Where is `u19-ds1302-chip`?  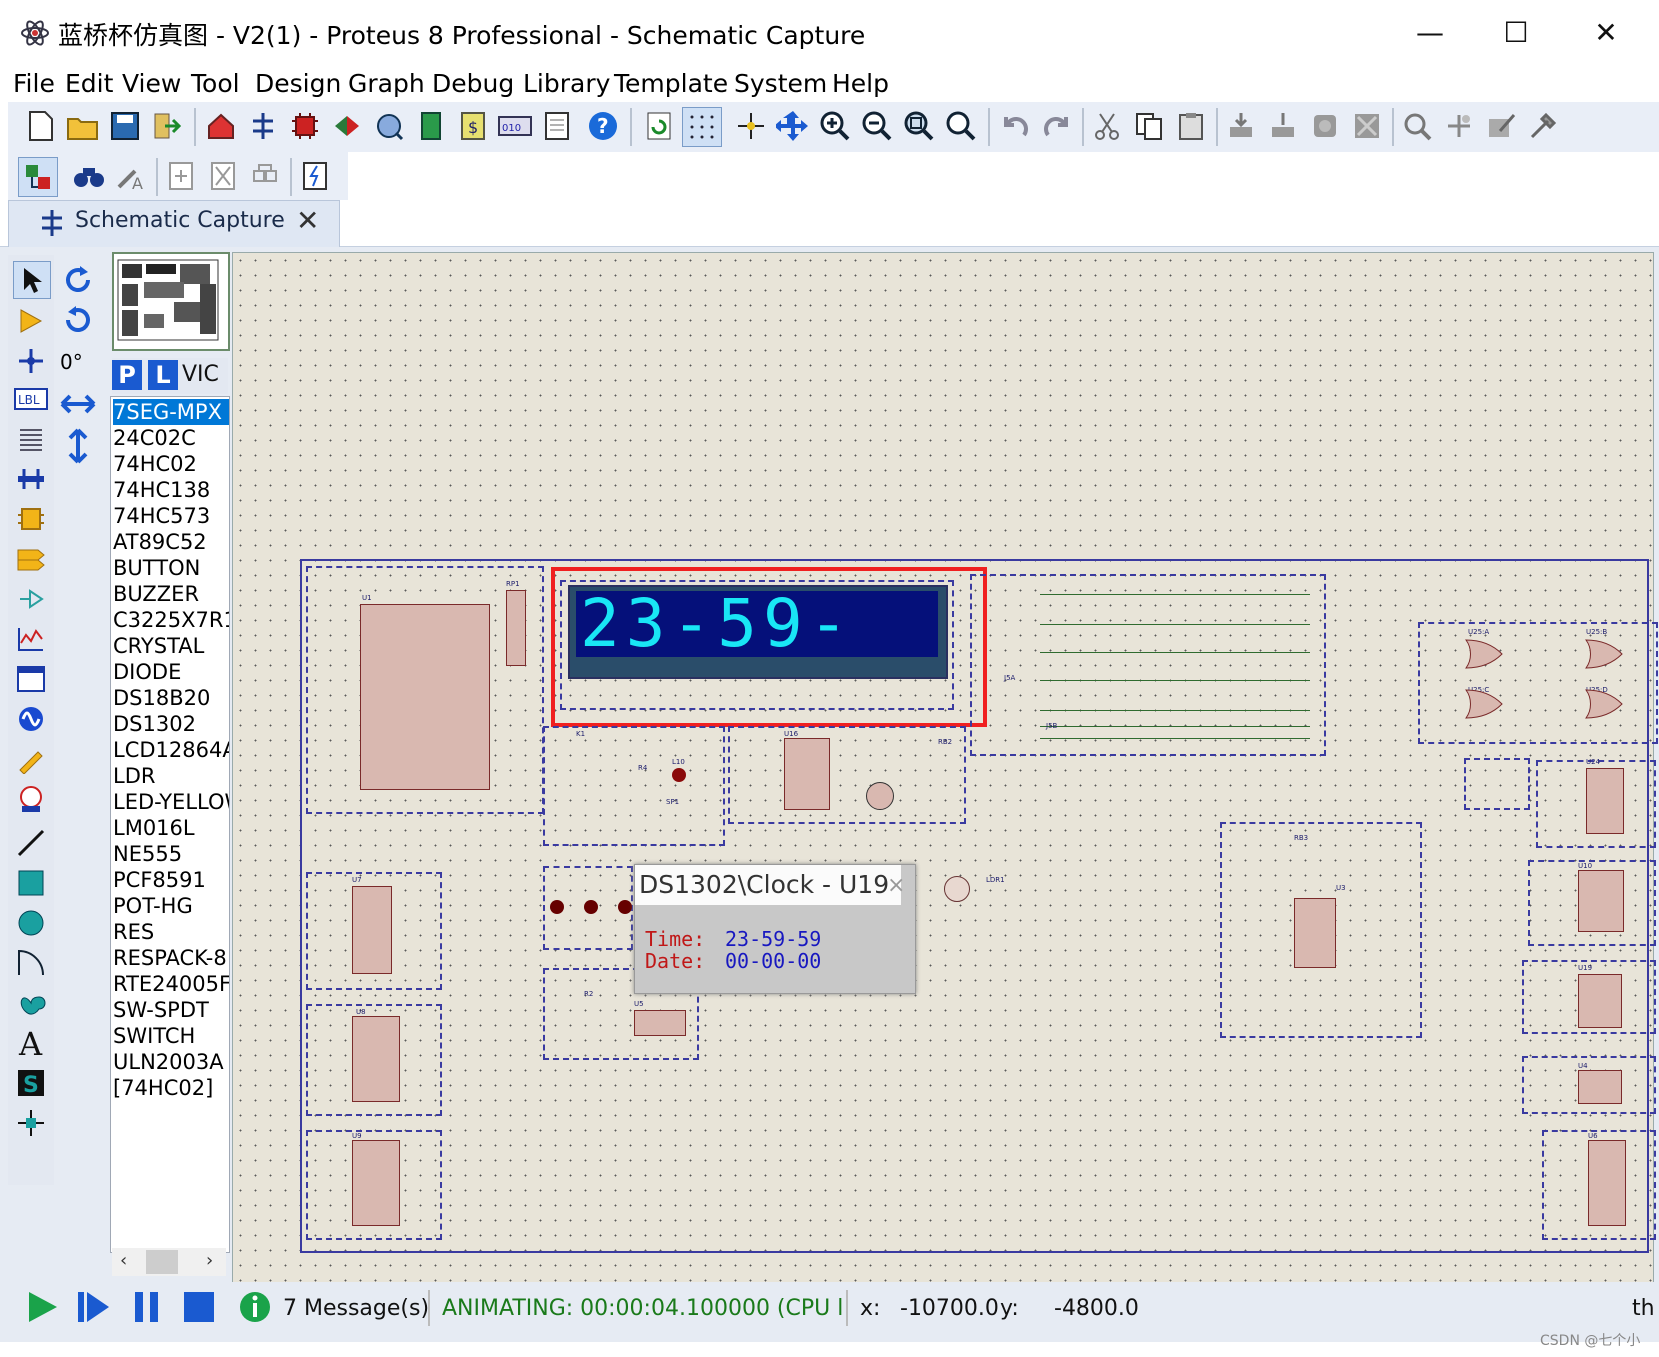 u19-ds1302-chip is located at coordinates (1600, 1001).